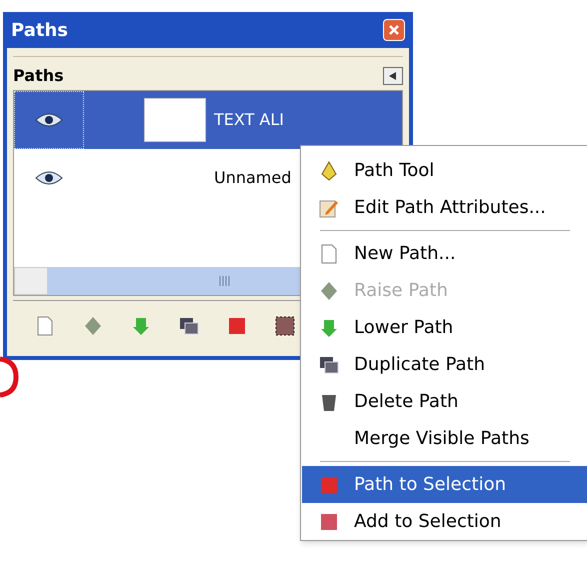 This screenshot has height=564, width=587. What do you see at coordinates (444, 484) in the screenshot?
I see `menu-item: Path to Selection` at bounding box center [444, 484].